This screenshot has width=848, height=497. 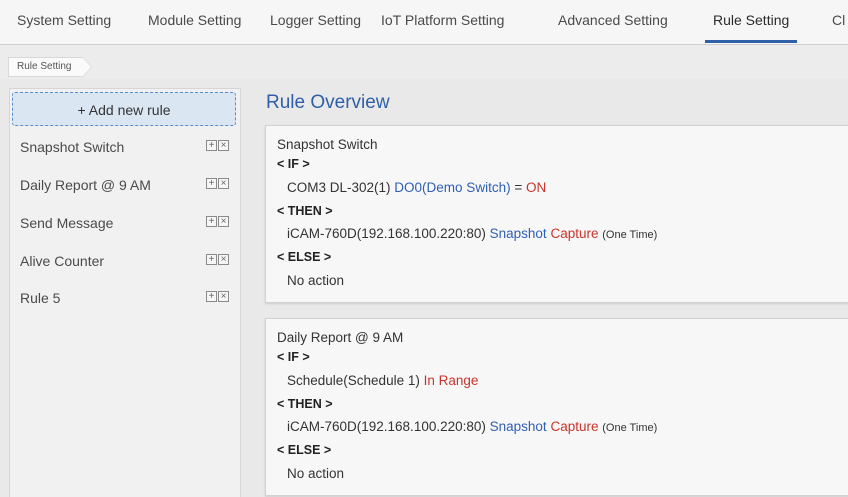 I want to click on rule-label: Daily Report @ 9 AM, so click(x=85, y=185).